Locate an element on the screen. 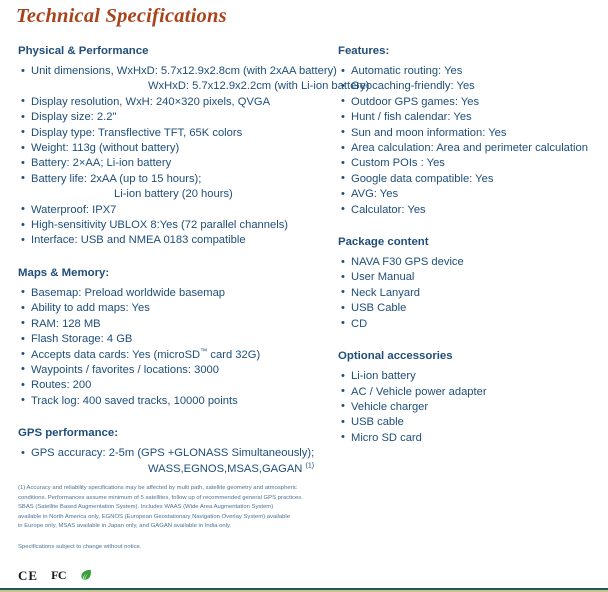  section-heading-physical-performance: Physical & Performance is located at coordinates (83, 51).